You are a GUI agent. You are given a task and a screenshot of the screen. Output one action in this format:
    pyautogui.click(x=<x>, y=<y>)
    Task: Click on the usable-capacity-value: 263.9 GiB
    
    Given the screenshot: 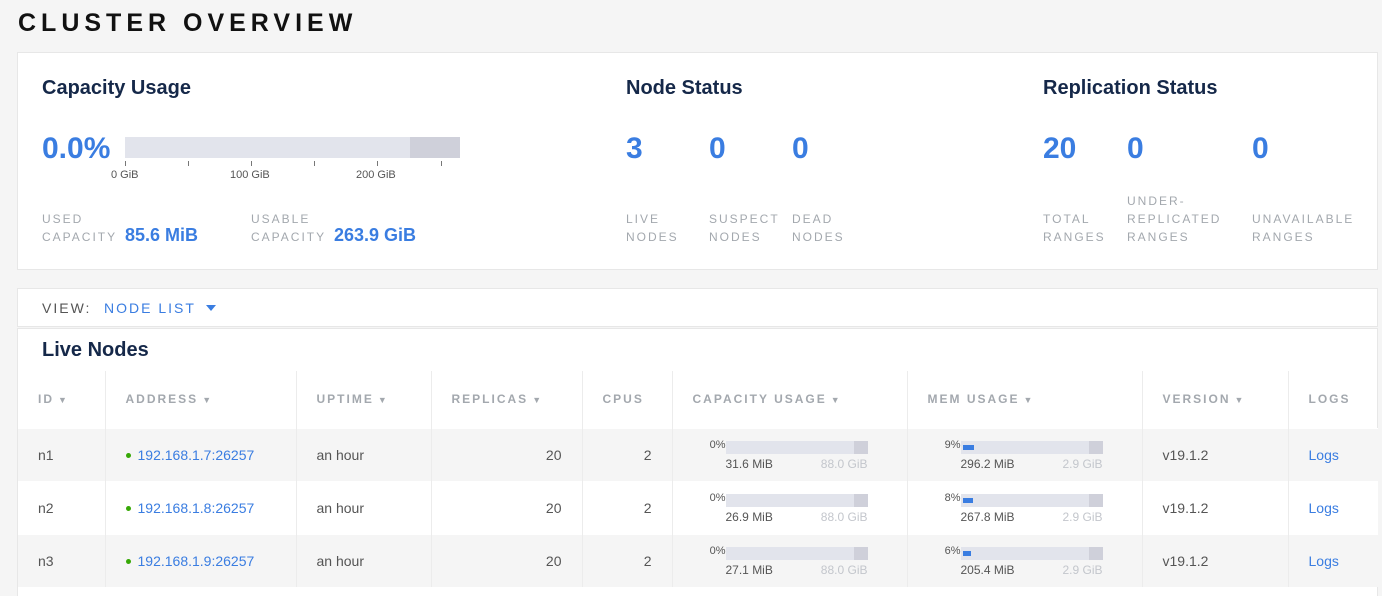 What is the action you would take?
    pyautogui.click(x=375, y=235)
    